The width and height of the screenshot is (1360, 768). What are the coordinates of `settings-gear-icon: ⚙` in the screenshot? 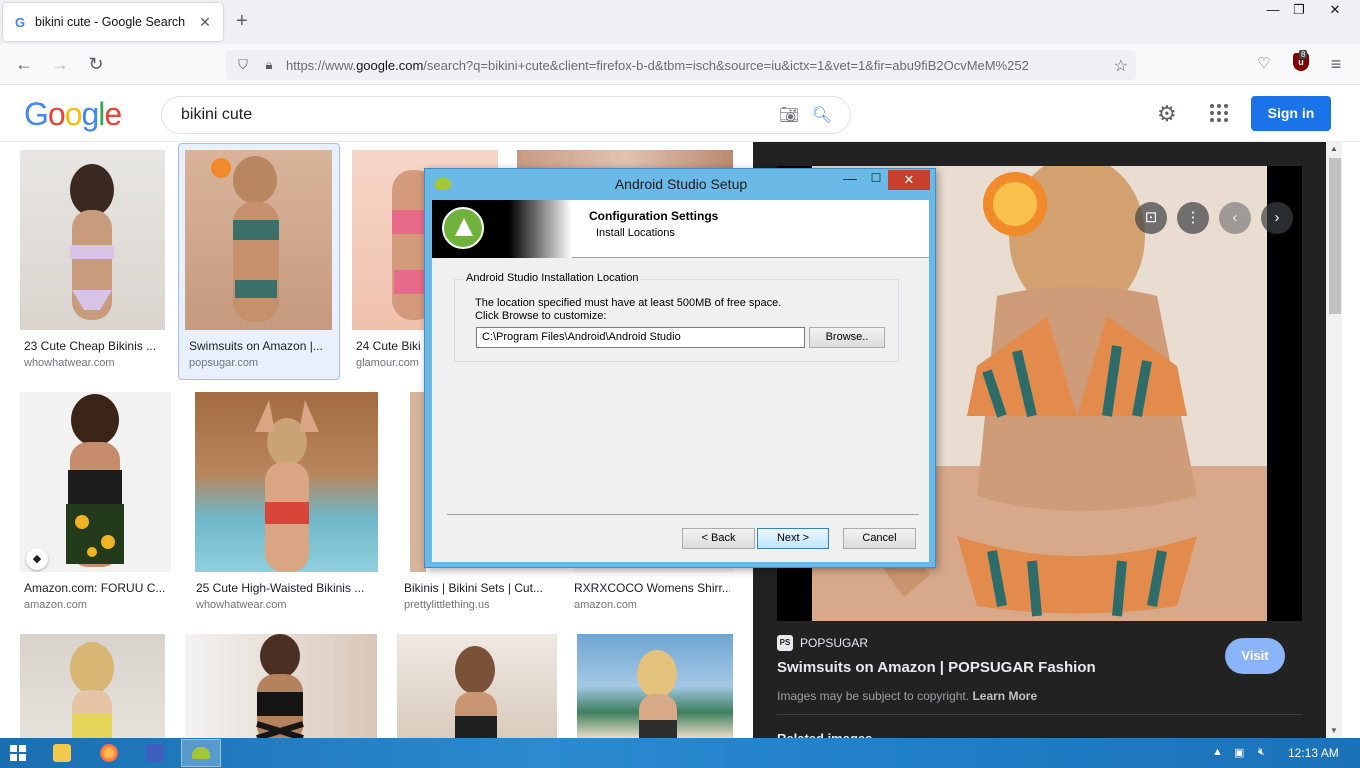 It's located at (1167, 114).